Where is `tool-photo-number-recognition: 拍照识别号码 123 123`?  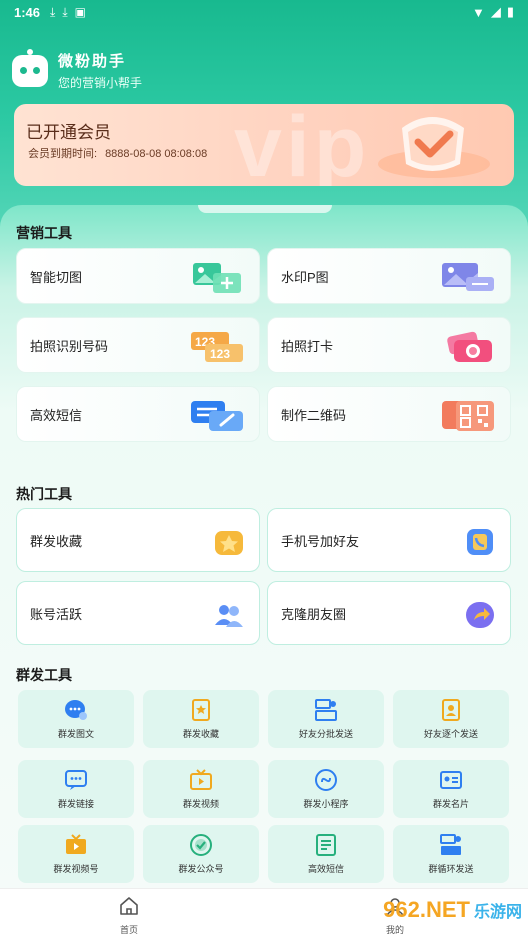 tool-photo-number-recognition: 拍照识别号码 123 123 is located at coordinates (138, 345).